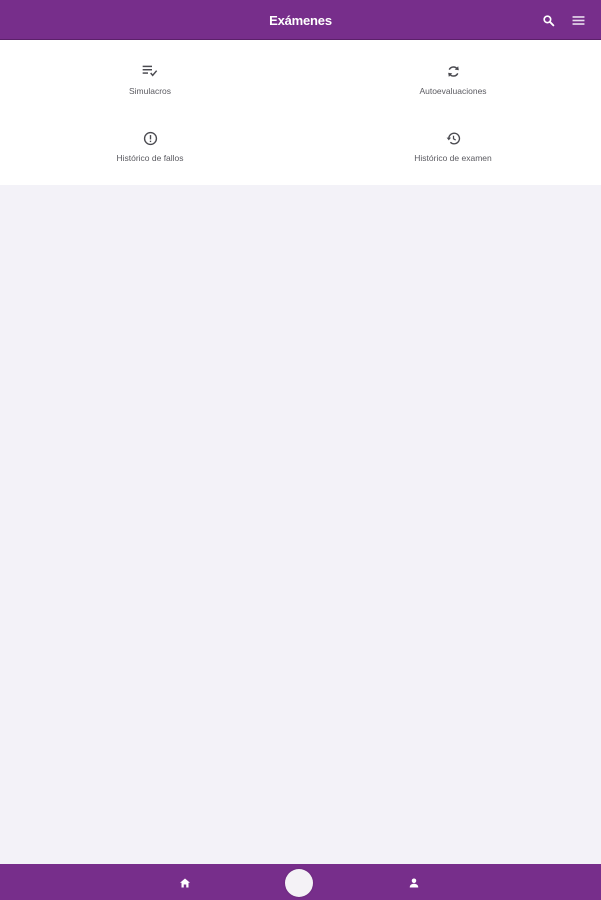 Image resolution: width=601 pixels, height=900 pixels. I want to click on home-icon, so click(185, 883).